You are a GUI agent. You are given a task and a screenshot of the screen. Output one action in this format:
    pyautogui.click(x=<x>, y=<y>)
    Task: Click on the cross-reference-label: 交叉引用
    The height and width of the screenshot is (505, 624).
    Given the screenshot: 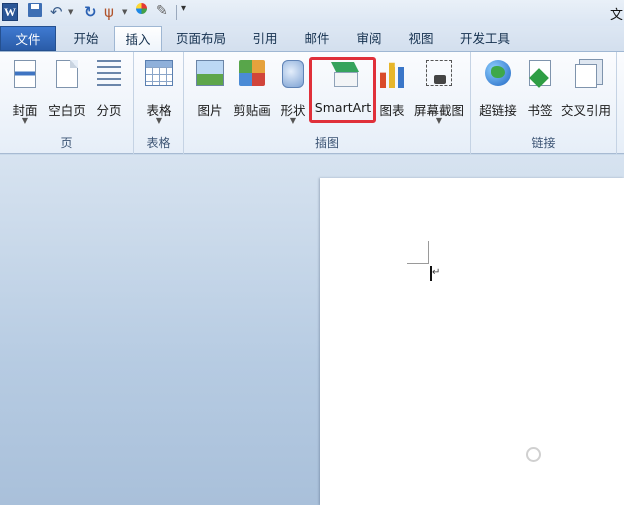 What is the action you would take?
    pyautogui.click(x=585, y=110)
    